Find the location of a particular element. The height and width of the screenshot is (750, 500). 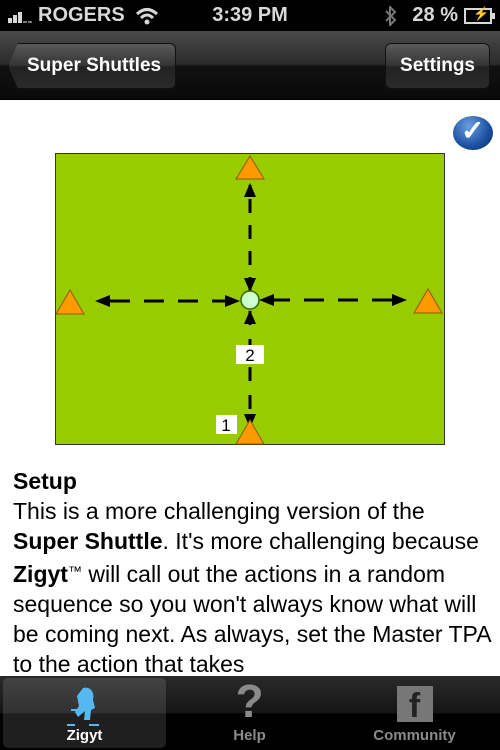

center-marker is located at coordinates (250, 300).